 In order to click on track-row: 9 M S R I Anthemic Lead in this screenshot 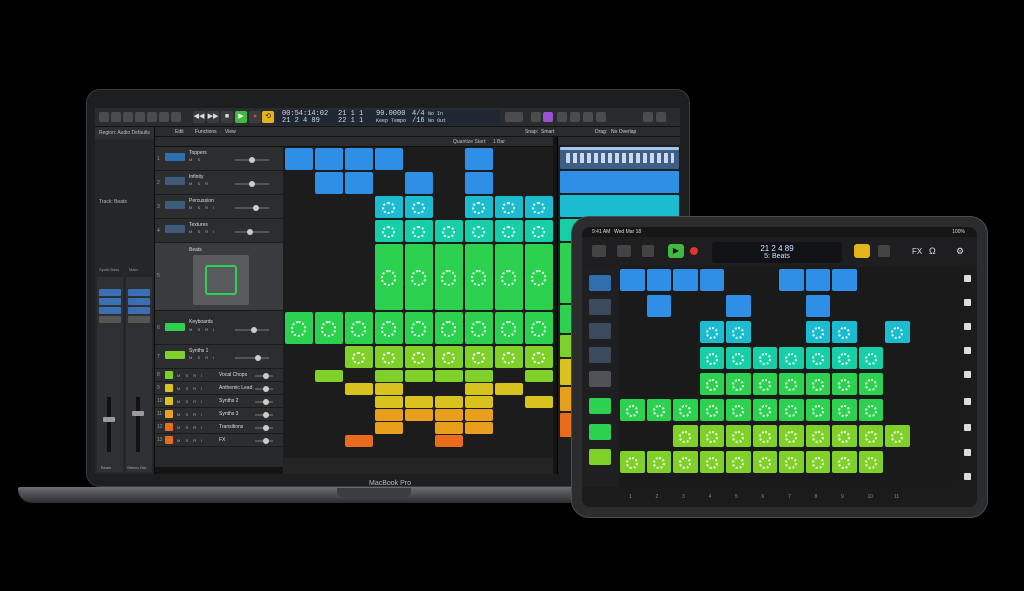, I will do `click(219, 388)`.